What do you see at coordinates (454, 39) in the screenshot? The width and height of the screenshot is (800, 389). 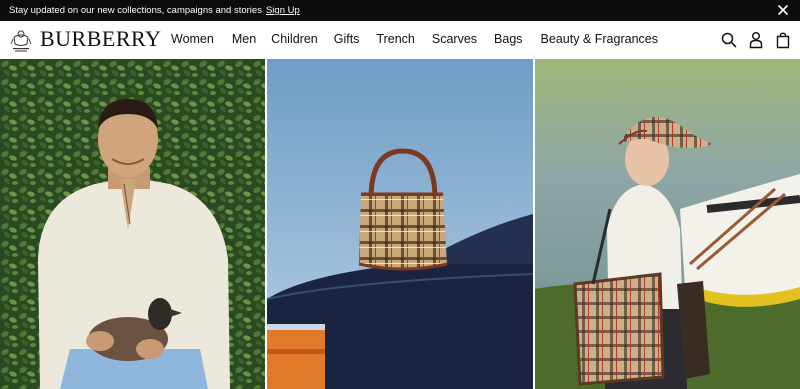 I see `nav-scarves: Scarves` at bounding box center [454, 39].